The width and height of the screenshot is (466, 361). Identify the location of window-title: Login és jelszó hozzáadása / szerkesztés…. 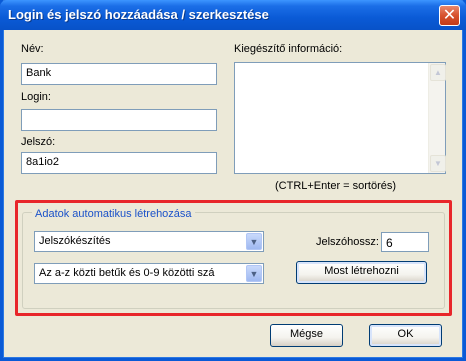
(138, 14).